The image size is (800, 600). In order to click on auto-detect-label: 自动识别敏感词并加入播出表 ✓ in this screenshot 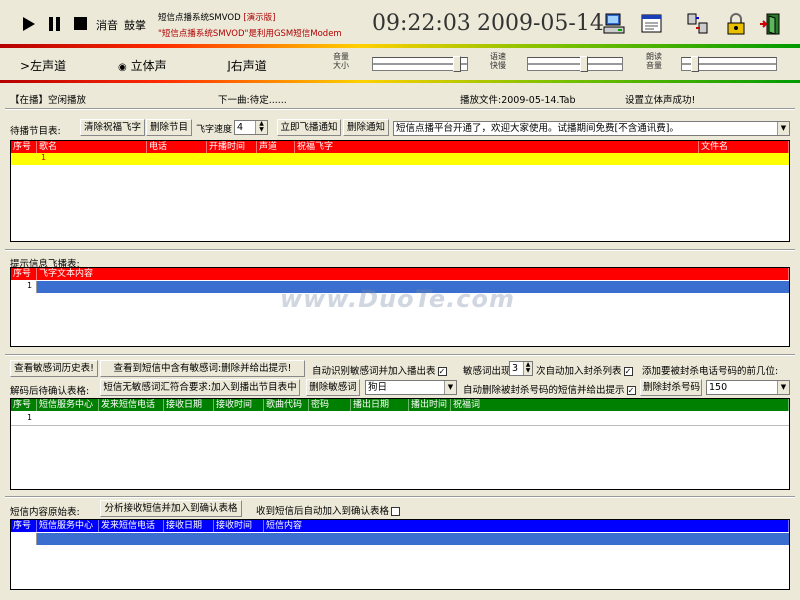, I will do `click(379, 370)`.